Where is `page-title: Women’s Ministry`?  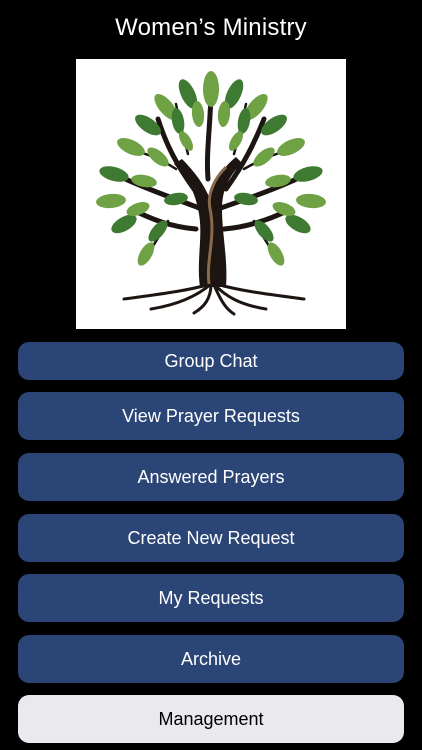 page-title: Women’s Ministry is located at coordinates (211, 27).